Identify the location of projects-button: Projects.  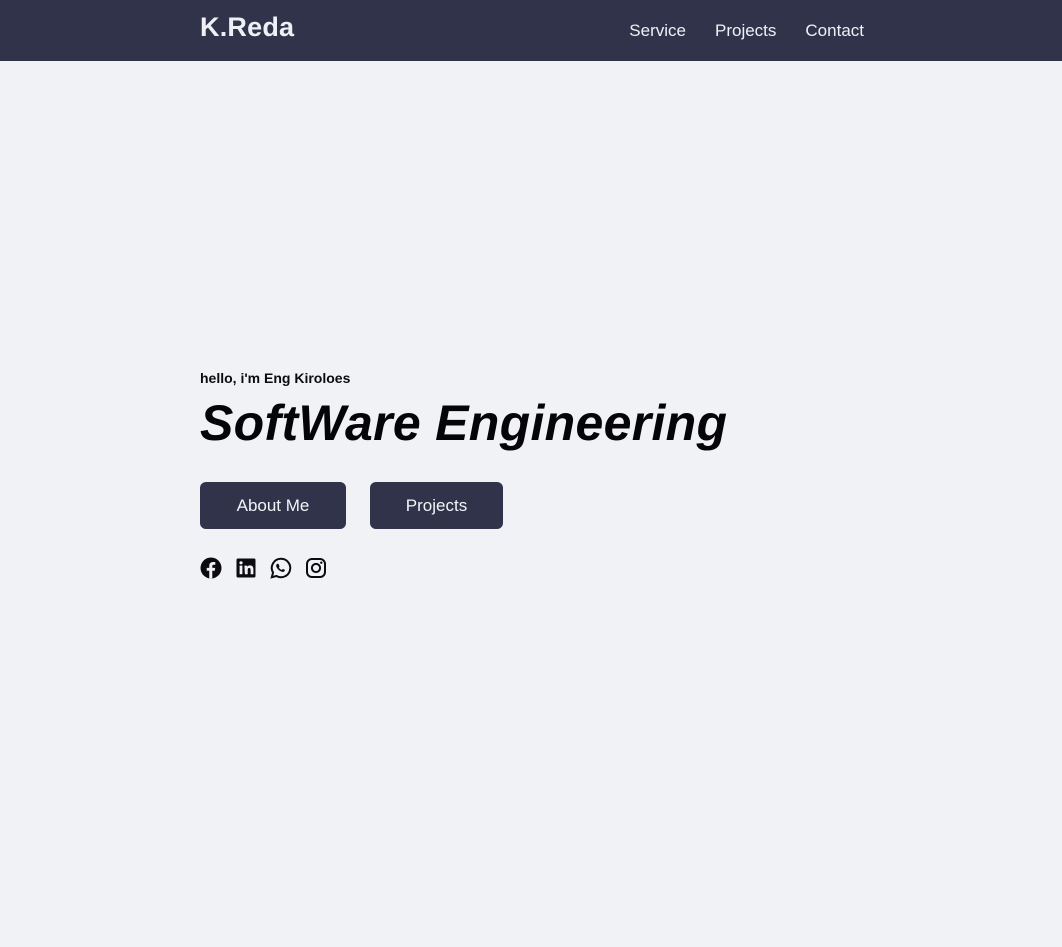
(436, 505).